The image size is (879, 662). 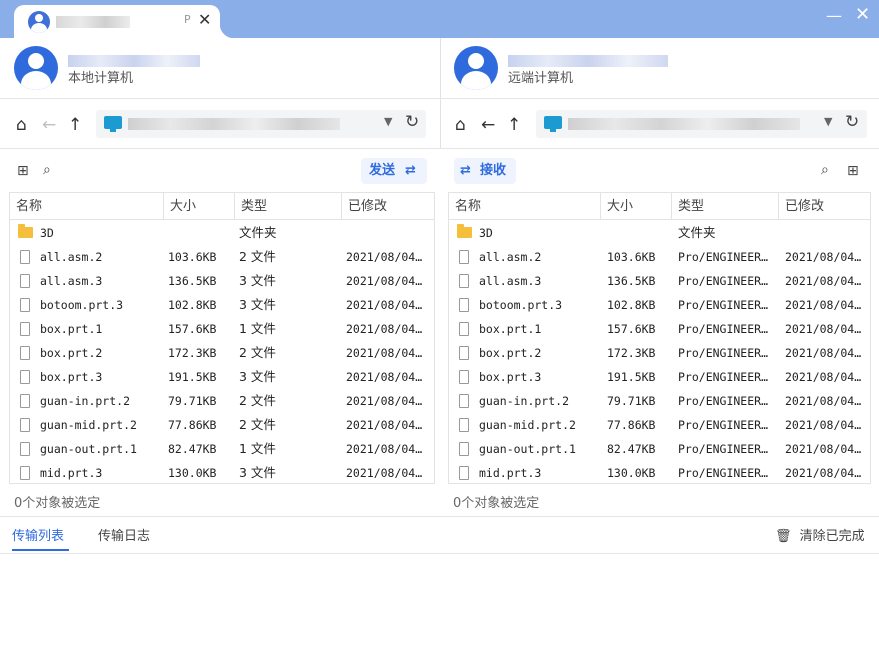 What do you see at coordinates (486, 233) in the screenshot?
I see `cell-name: 3D` at bounding box center [486, 233].